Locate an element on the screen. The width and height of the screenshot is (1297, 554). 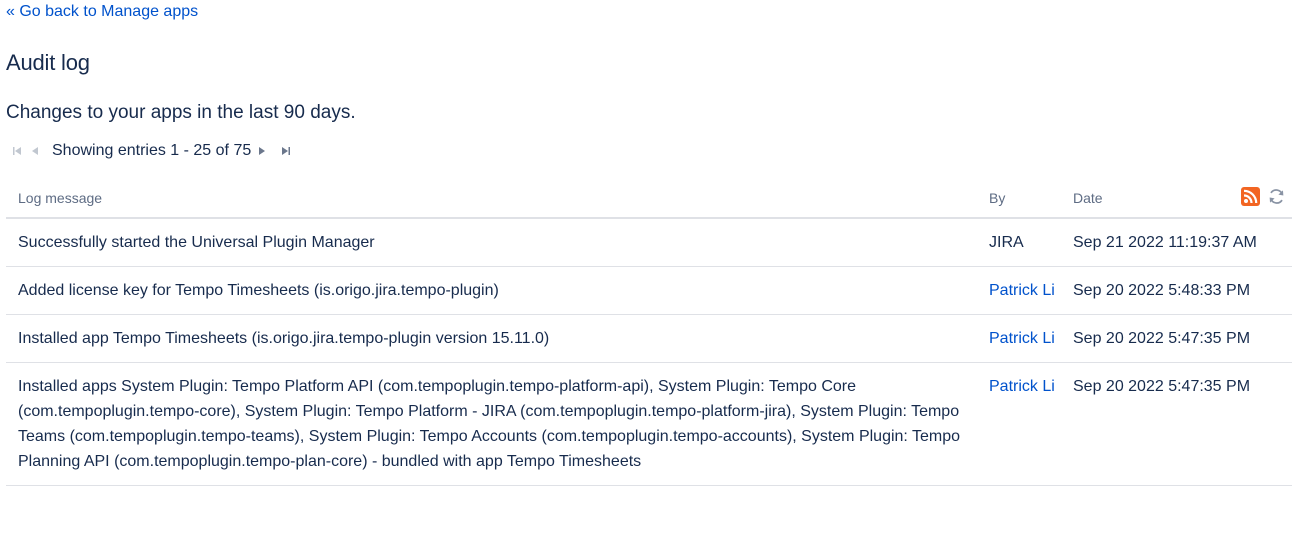
date-cell: Sep 20 2022 5:48:33 PM is located at coordinates (1176, 290).